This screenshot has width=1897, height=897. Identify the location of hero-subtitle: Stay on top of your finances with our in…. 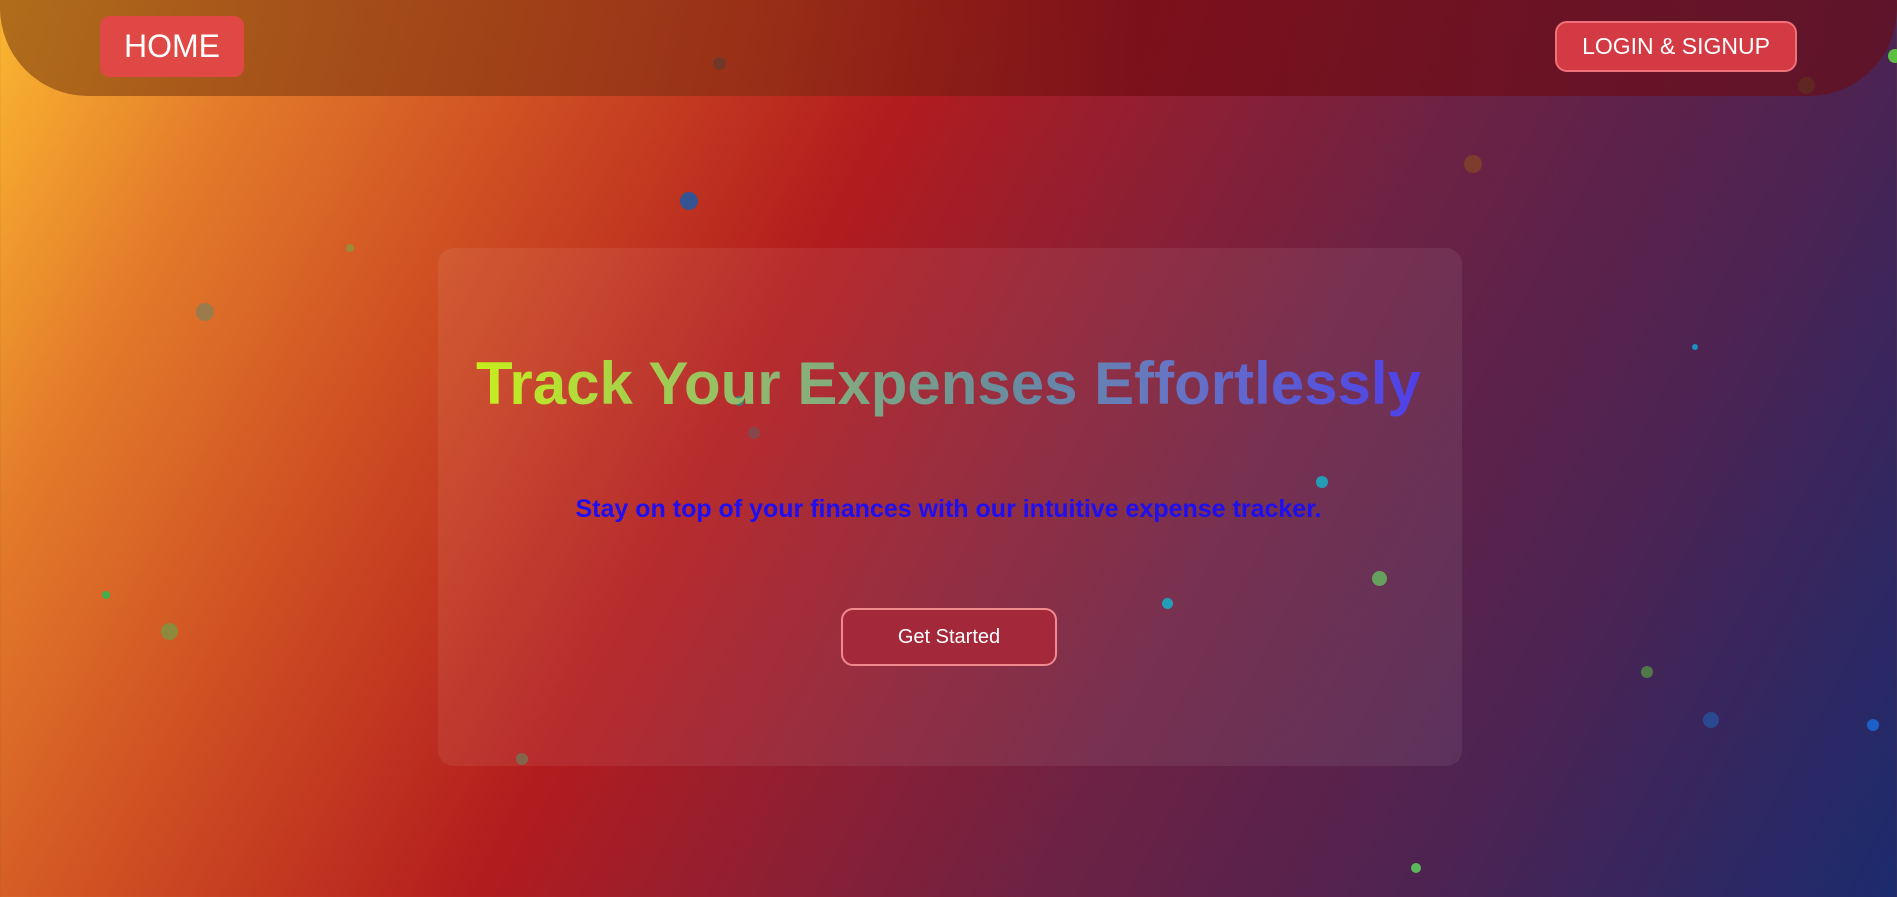
(948, 509).